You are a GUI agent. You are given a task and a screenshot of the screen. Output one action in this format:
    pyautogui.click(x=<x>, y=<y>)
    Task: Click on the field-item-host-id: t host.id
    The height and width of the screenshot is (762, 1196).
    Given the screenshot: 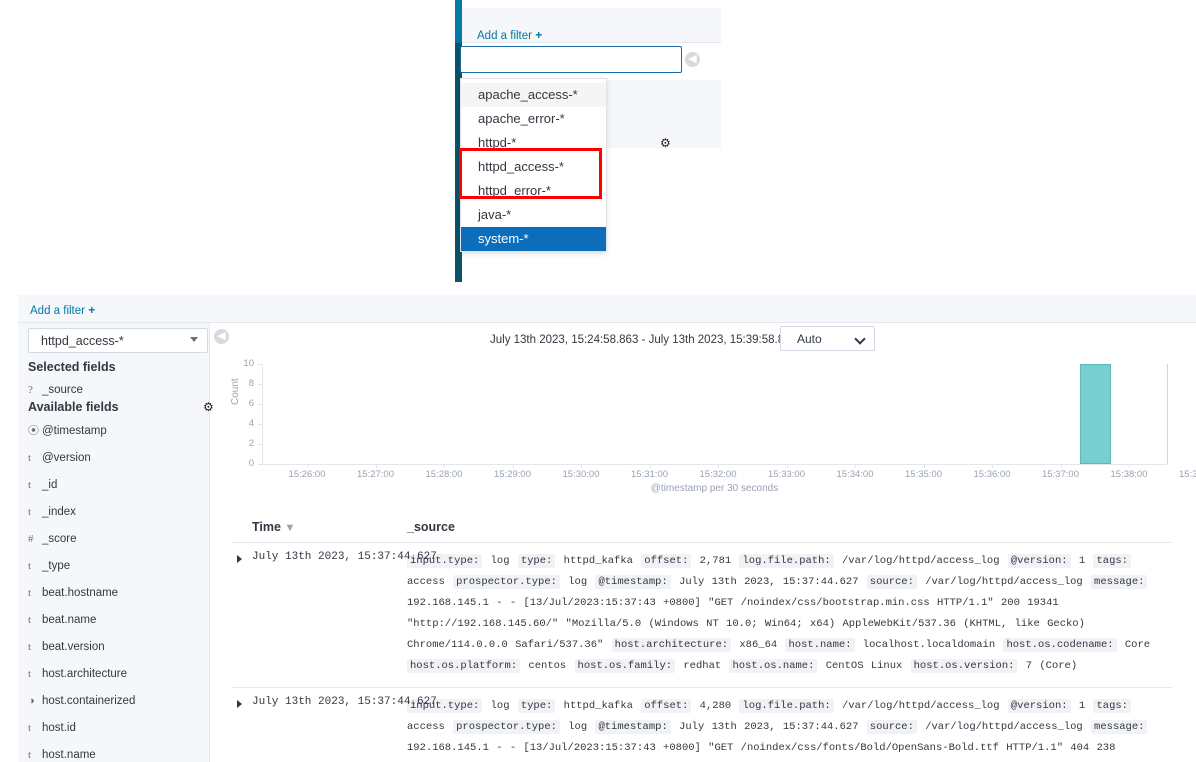 What is the action you would take?
    pyautogui.click(x=52, y=726)
    